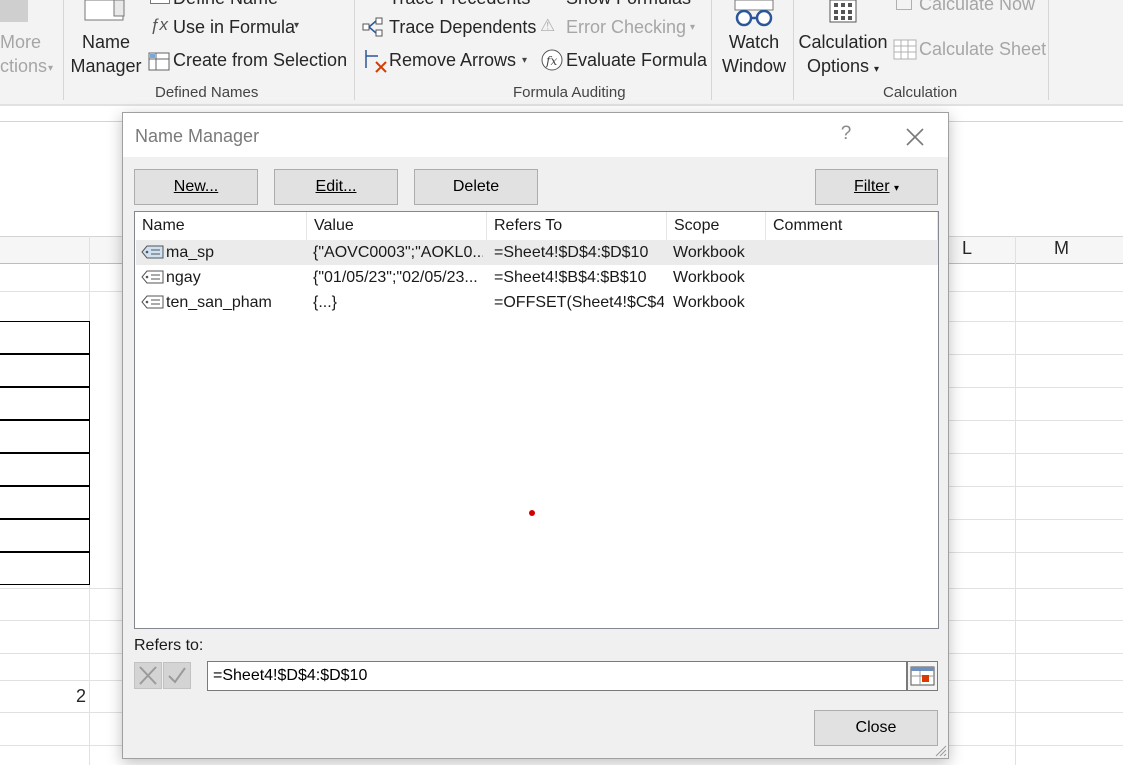 This screenshot has width=1123, height=765. I want to click on show-formulas-button: Show Formulas, so click(628, 4).